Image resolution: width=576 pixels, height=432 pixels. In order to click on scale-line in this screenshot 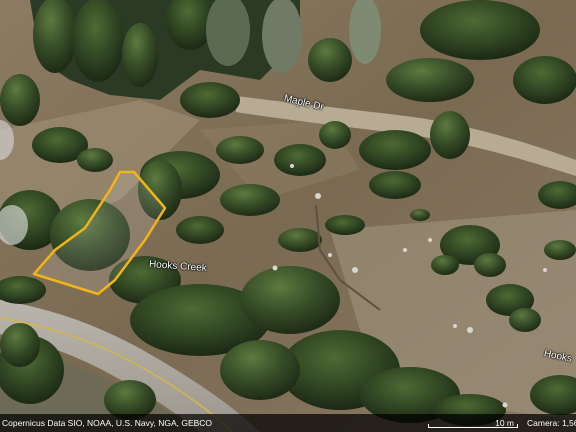, I will do `click(473, 426)`.